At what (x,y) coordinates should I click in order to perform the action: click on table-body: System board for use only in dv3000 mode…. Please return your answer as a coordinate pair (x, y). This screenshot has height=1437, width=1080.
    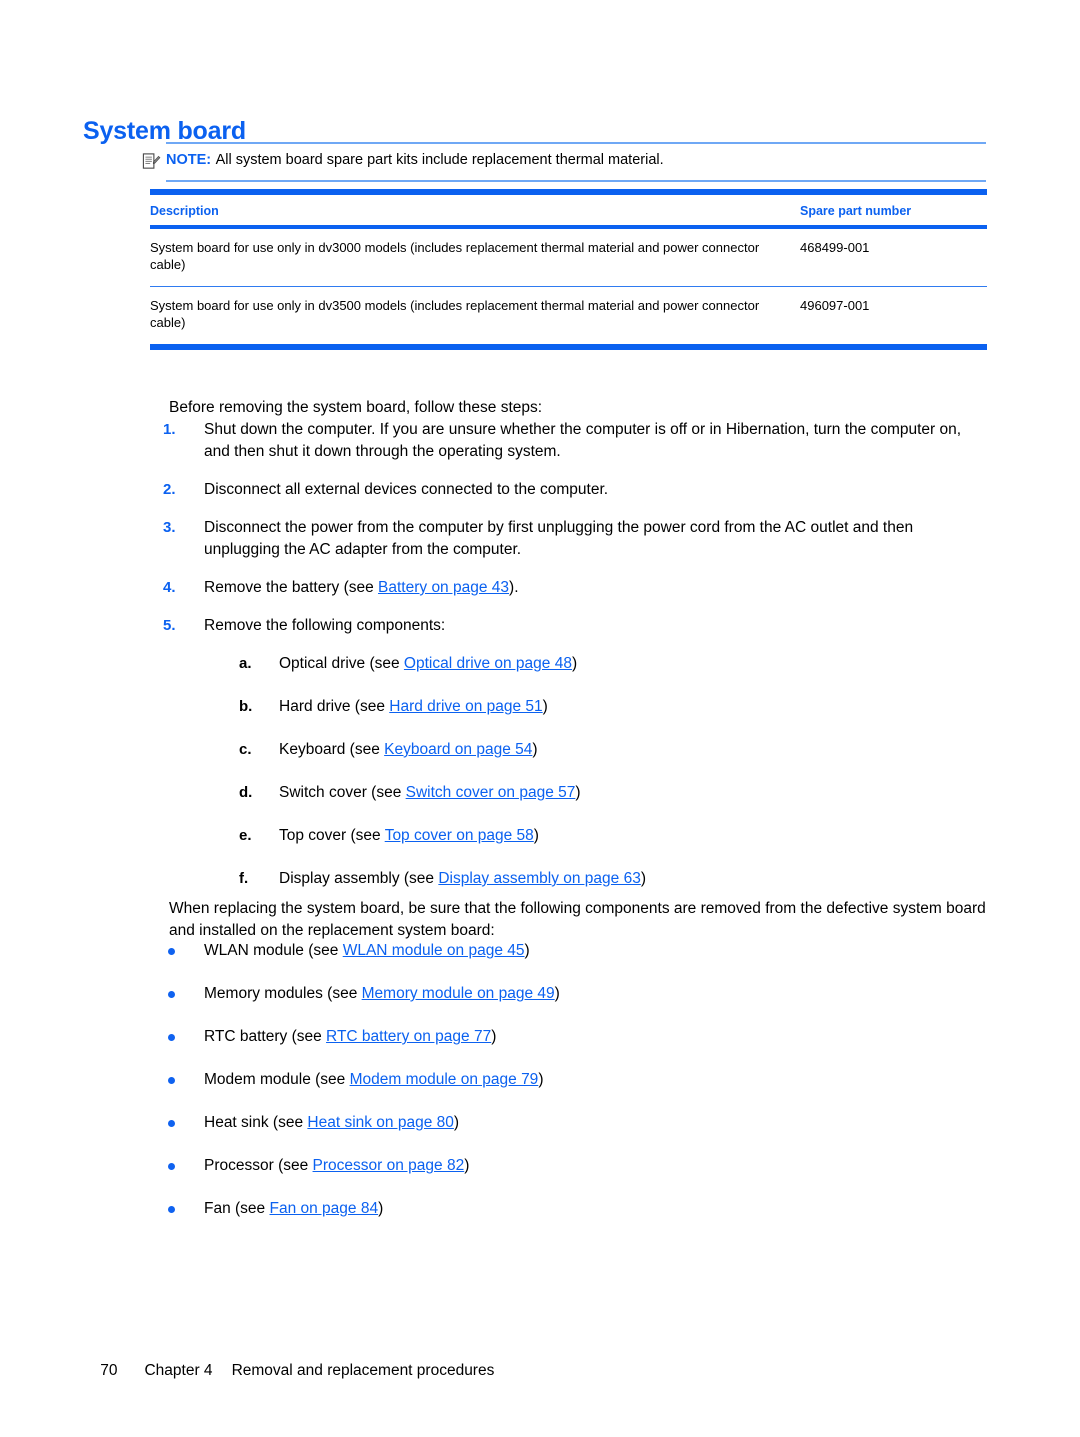
    Looking at the image, I should click on (568, 286).